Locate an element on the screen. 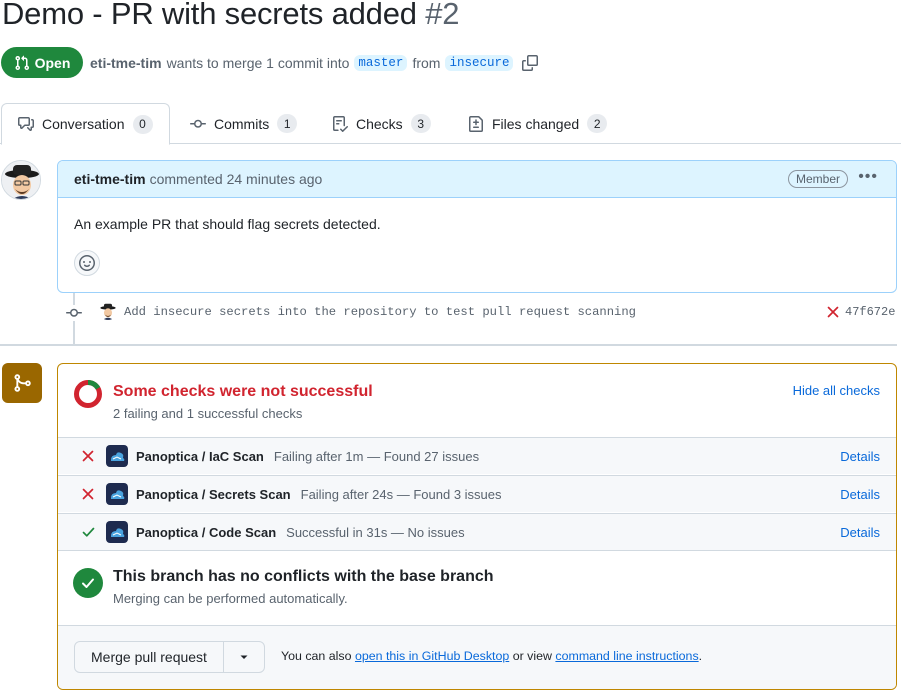 This screenshot has width=901, height=695. tab-checks-count: 3 is located at coordinates (420, 123).